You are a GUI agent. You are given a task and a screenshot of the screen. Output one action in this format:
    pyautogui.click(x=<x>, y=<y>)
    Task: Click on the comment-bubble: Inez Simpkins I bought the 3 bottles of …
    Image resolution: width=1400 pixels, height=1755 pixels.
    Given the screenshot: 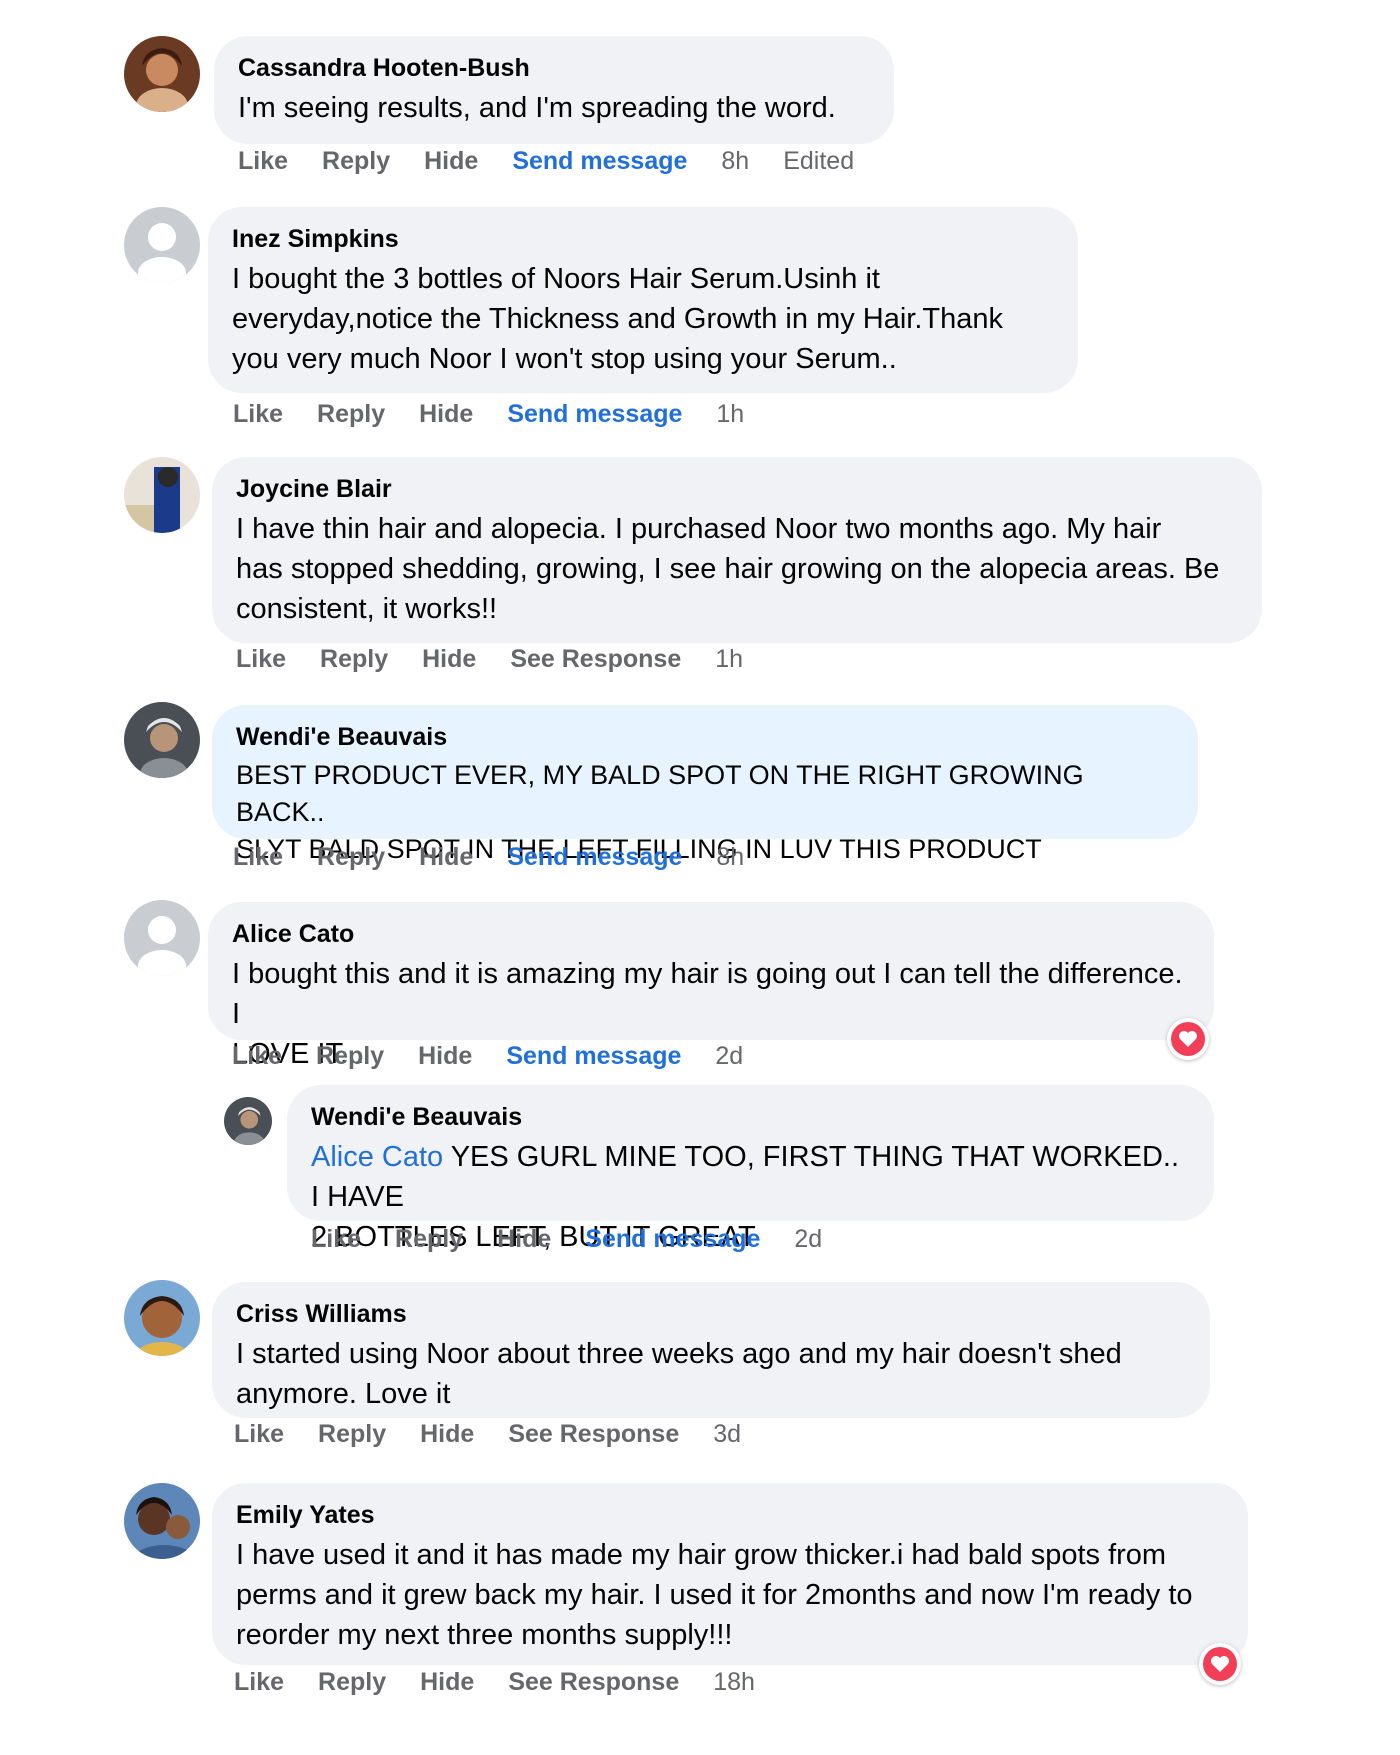 What is the action you would take?
    pyautogui.click(x=643, y=300)
    